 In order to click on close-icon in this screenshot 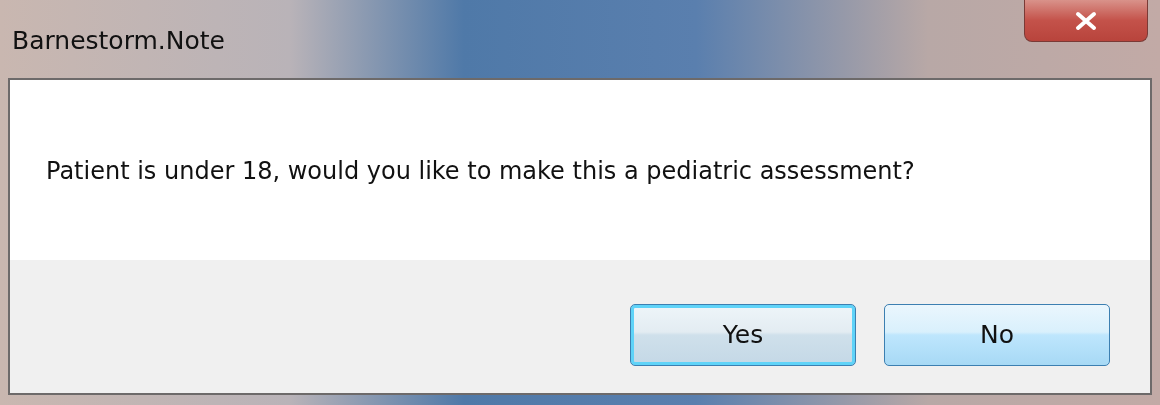, I will do `click(1086, 20)`.